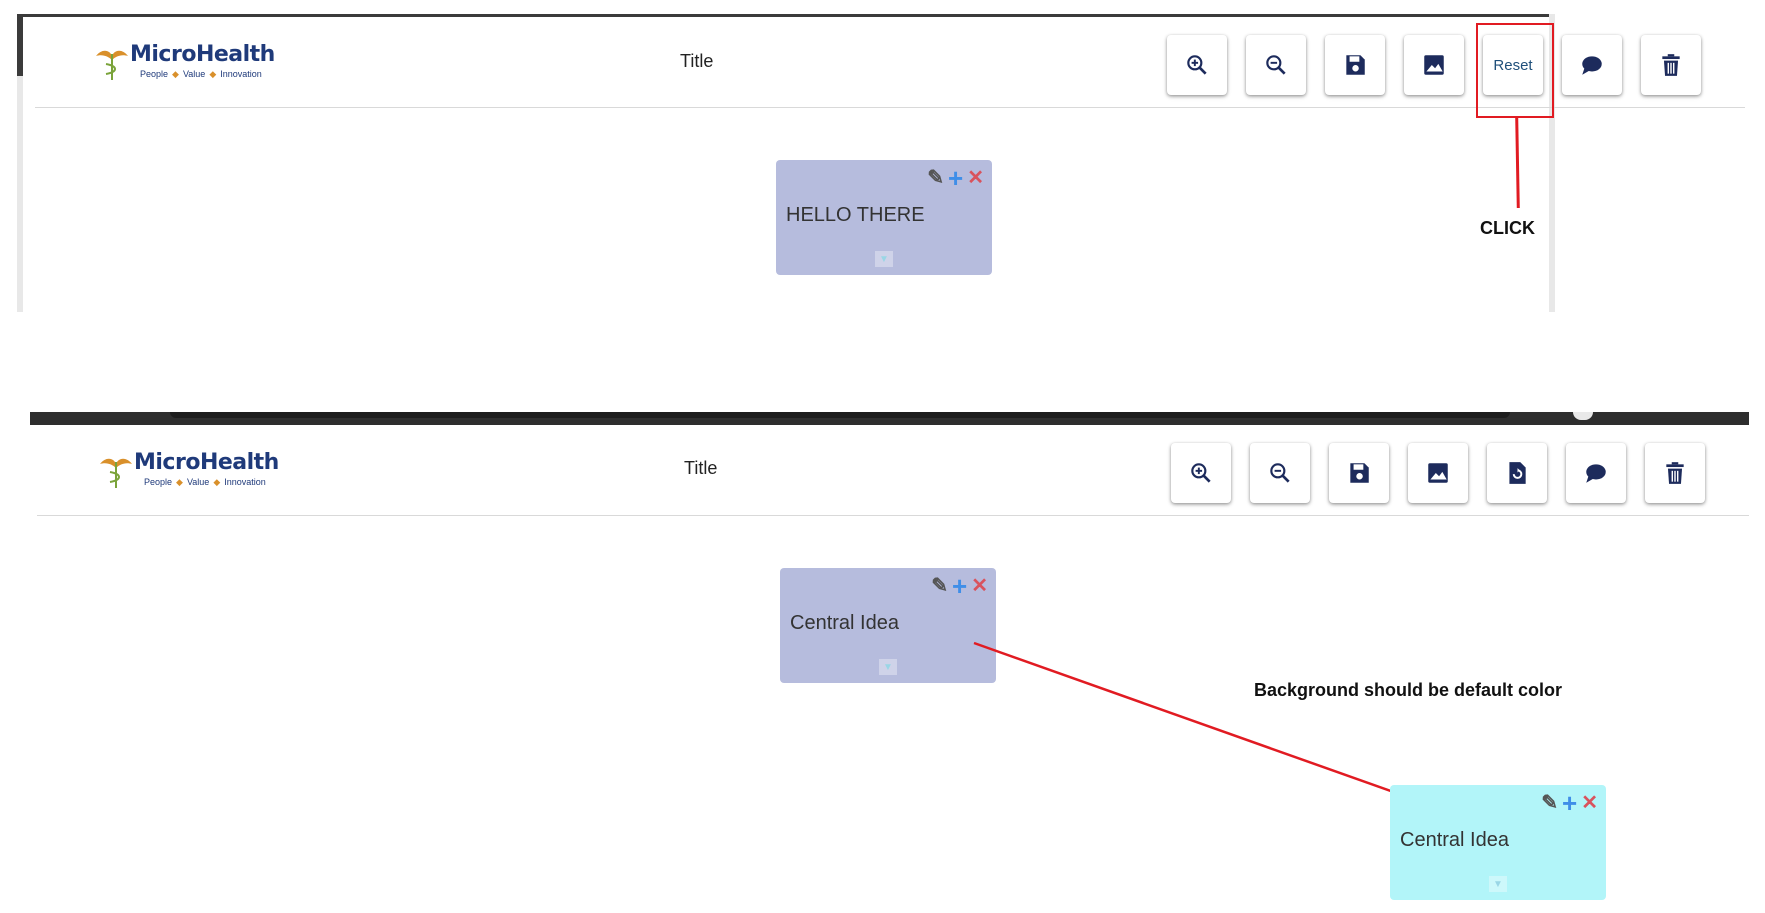 This screenshot has width=1765, height=913. Describe the element at coordinates (1408, 690) in the screenshot. I see `annotation-expected-label: Background should be default color` at that location.